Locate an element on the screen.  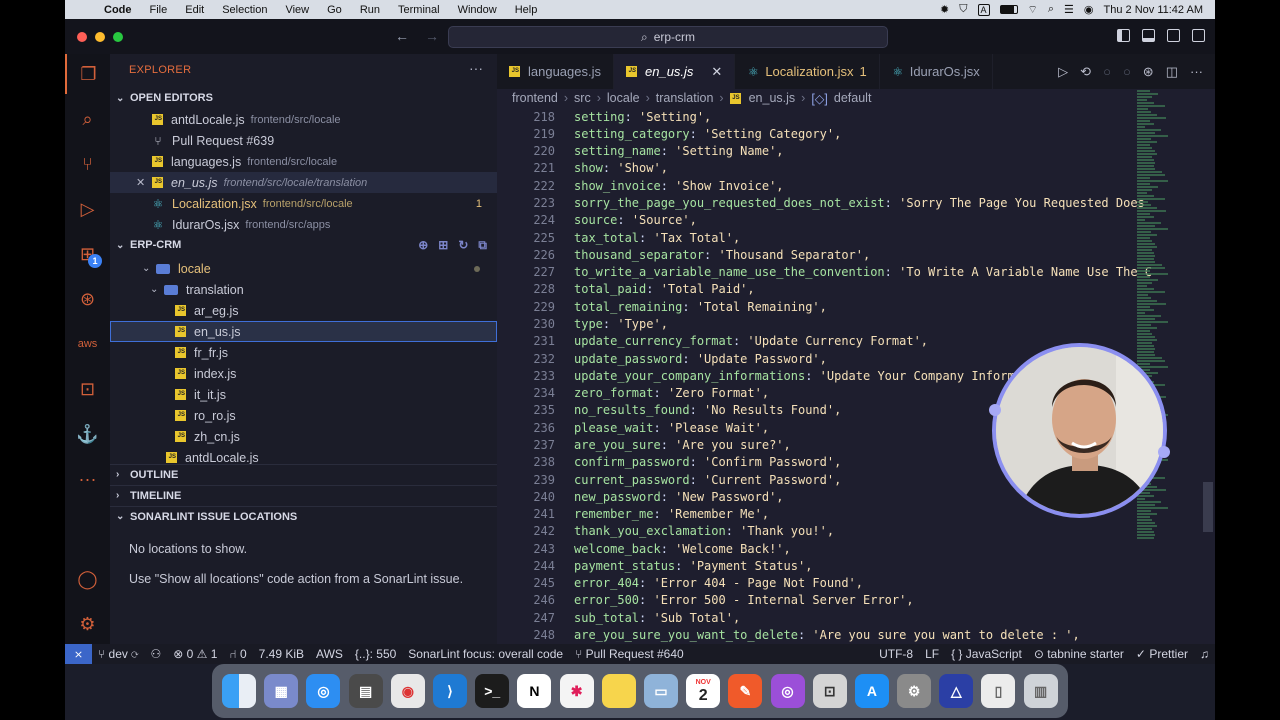
extensions-icon: ⊞ 1 is located at coordinates (87, 254).